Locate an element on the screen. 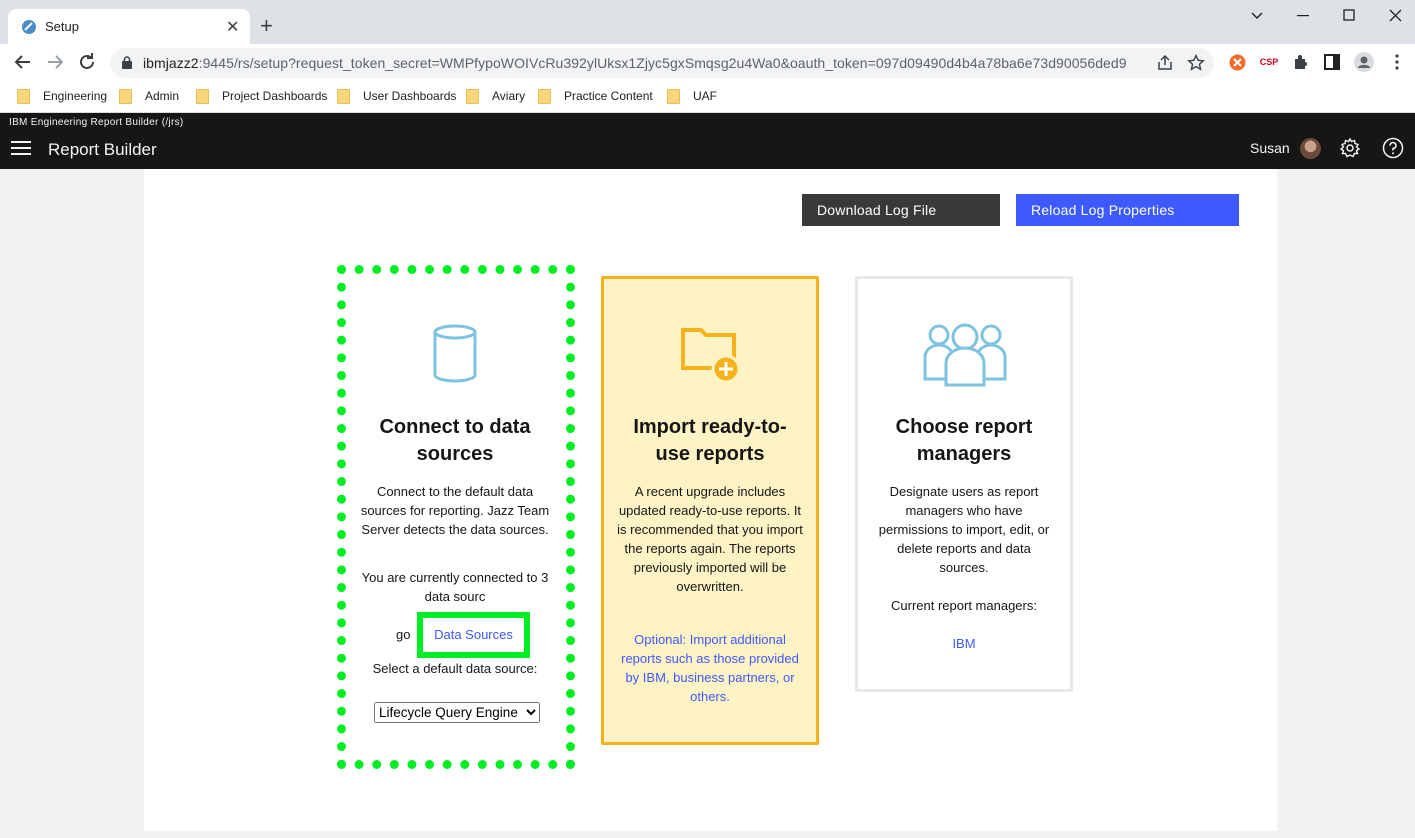 The height and width of the screenshot is (838, 1415). lock-icon is located at coordinates (127, 62).